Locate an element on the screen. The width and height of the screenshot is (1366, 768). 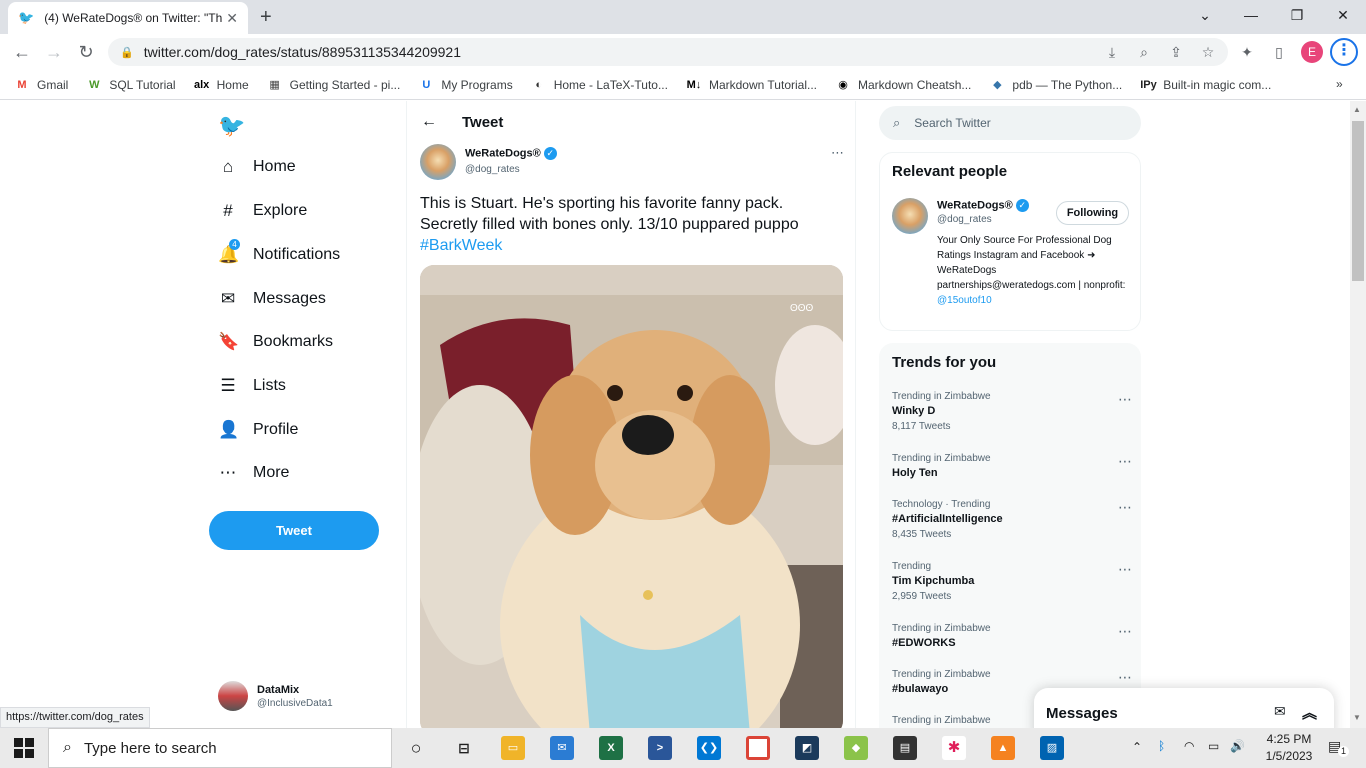
trend-item: Trending in Zimbabwe #EDWORKS ⋯ is located at coordinates (1012, 636).